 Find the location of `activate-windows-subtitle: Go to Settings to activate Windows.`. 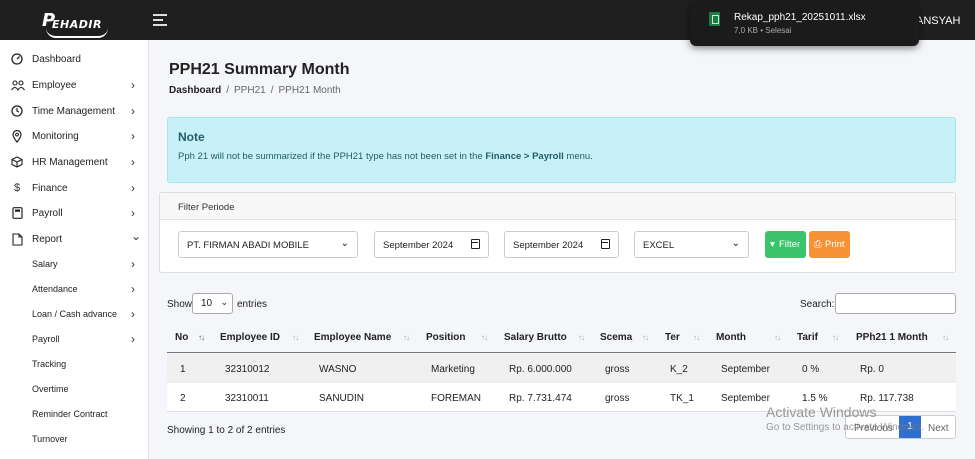

activate-windows-subtitle: Go to Settings to activate Windows. is located at coordinates (845, 427).